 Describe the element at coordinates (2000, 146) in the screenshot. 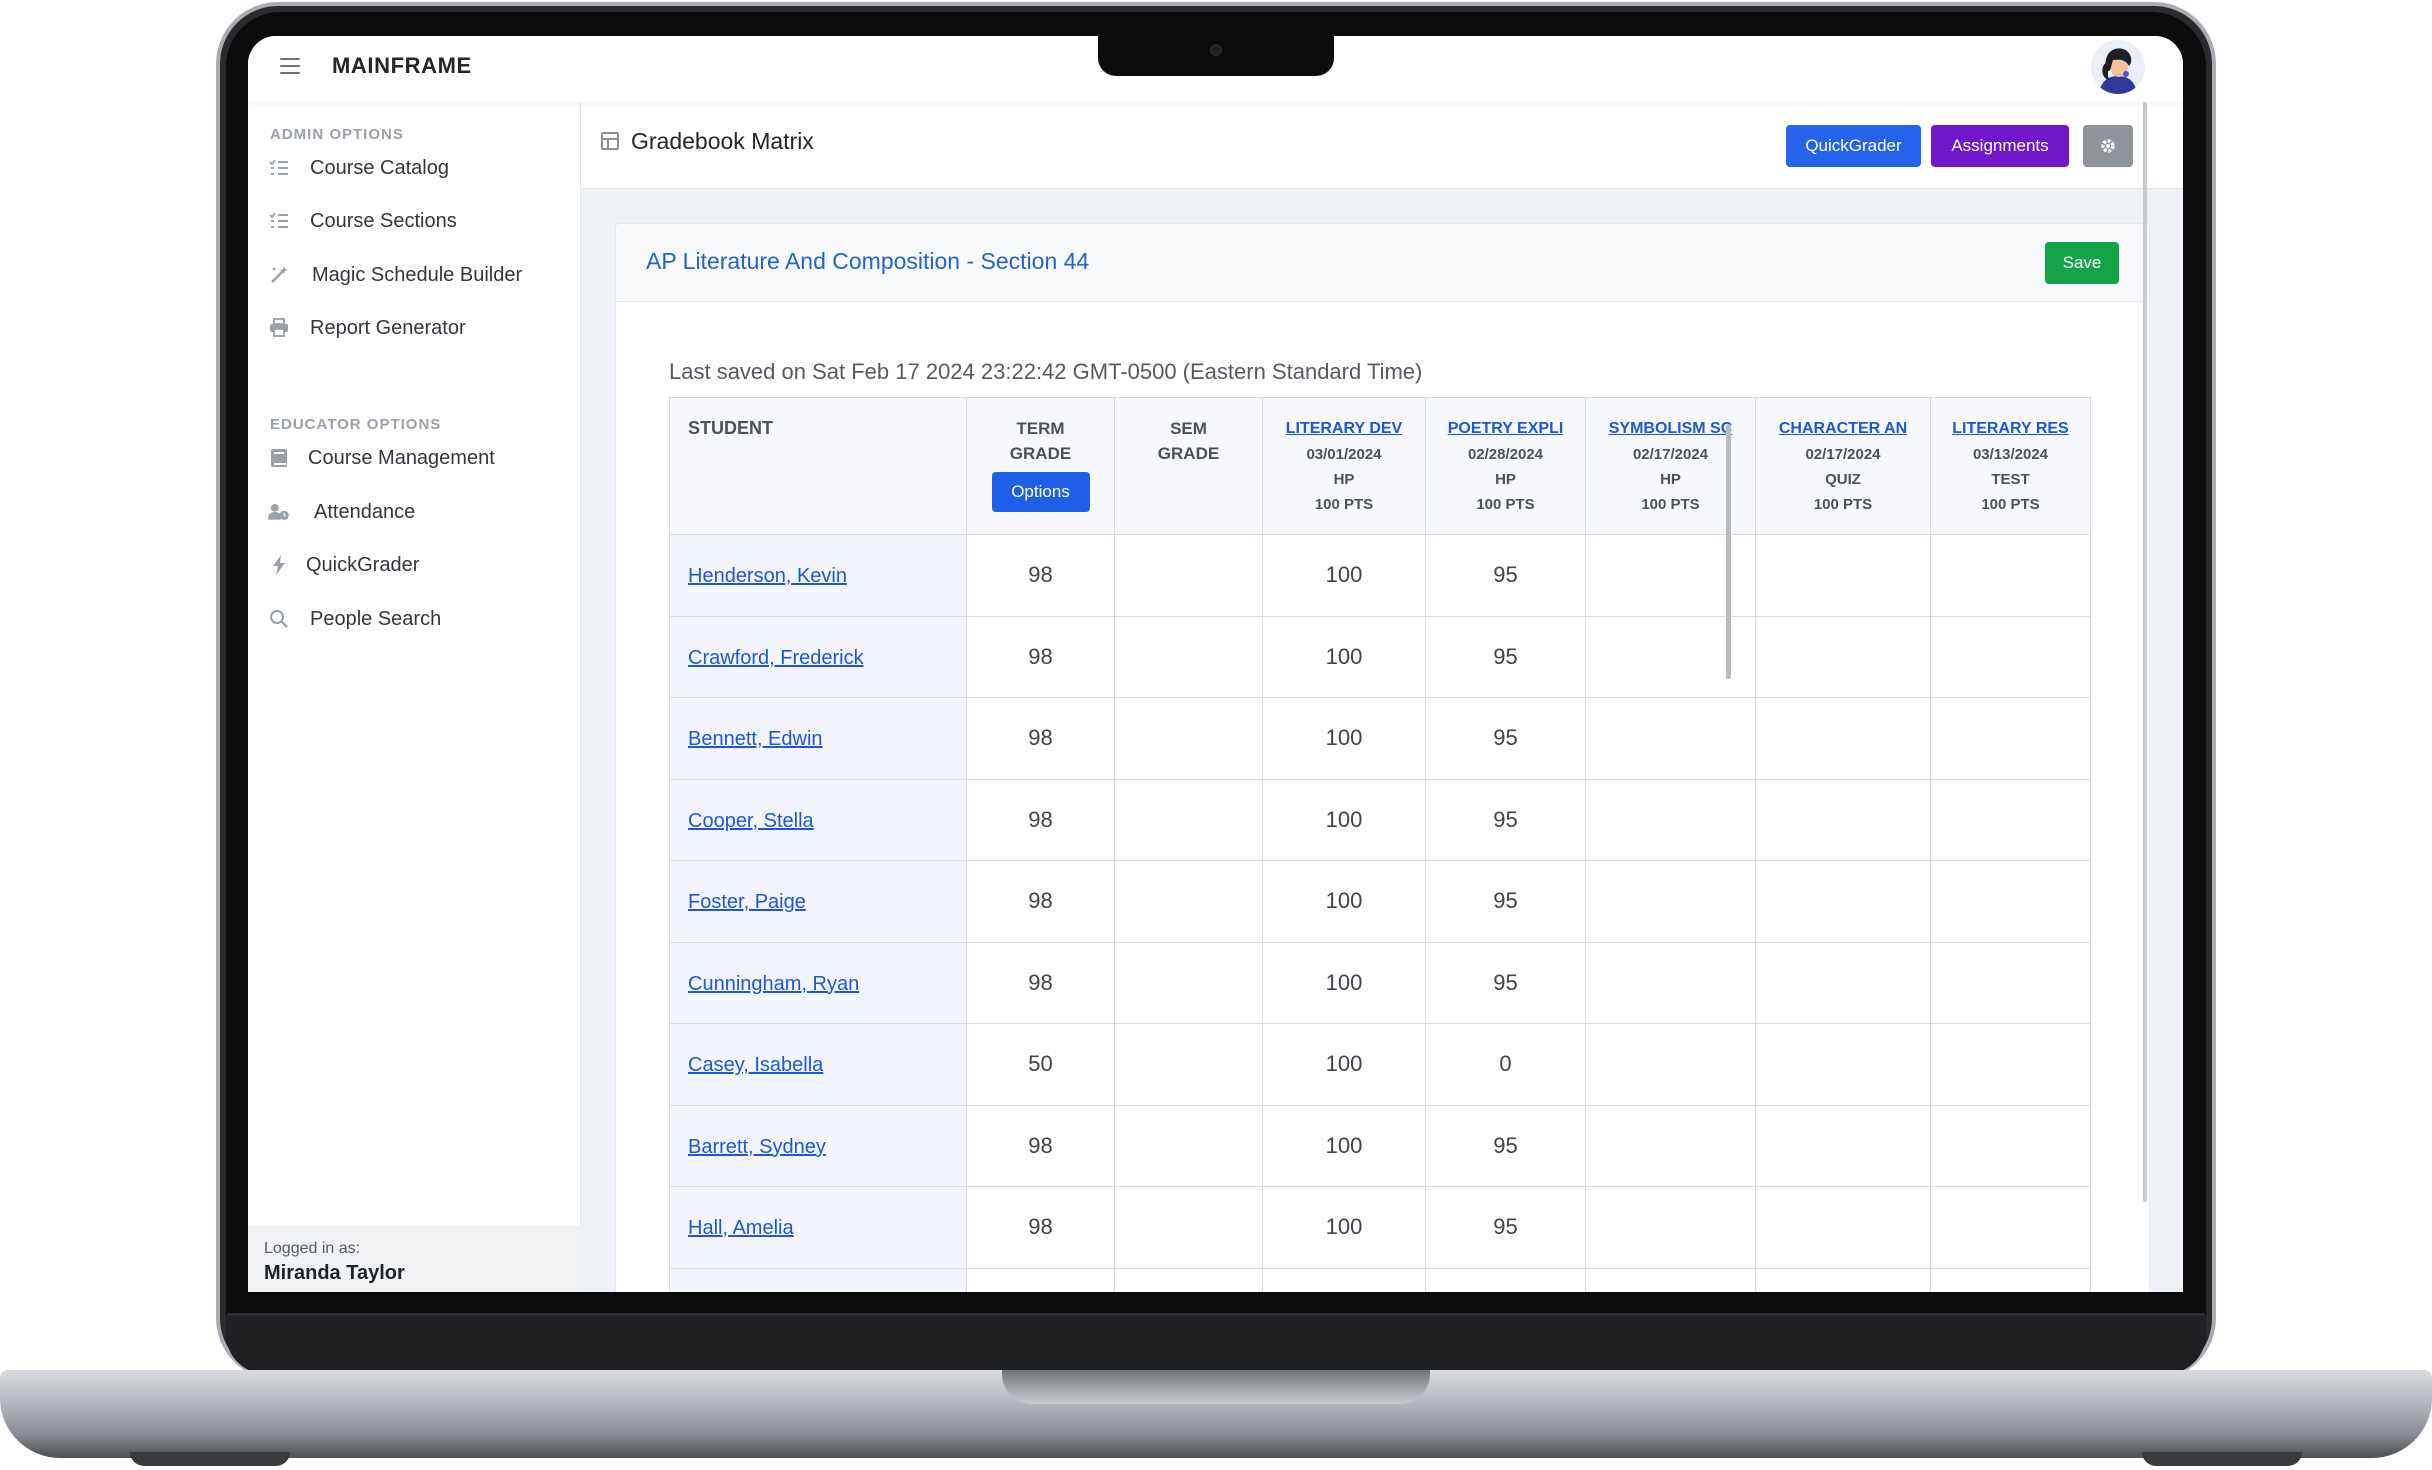

I see `assignments-button: Assignments` at that location.